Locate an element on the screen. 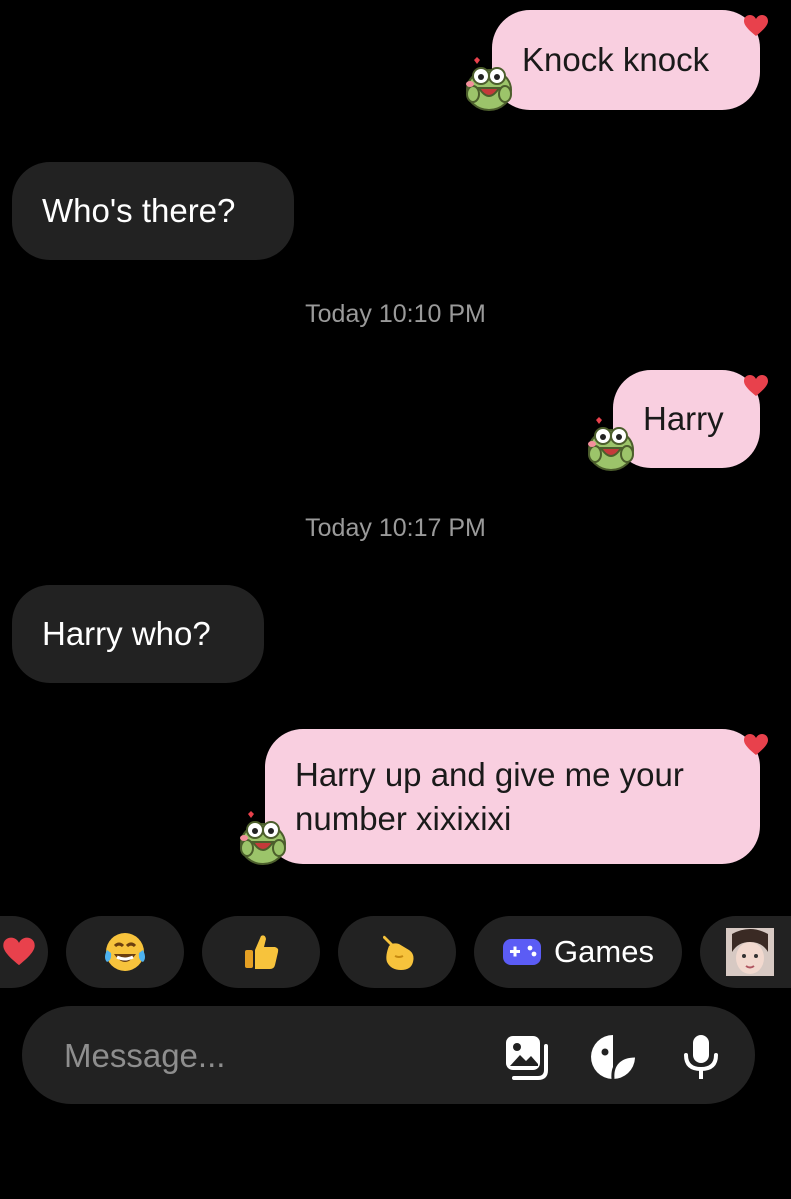 This screenshot has width=791, height=1199. heart-quick-reply is located at coordinates (24, 952).